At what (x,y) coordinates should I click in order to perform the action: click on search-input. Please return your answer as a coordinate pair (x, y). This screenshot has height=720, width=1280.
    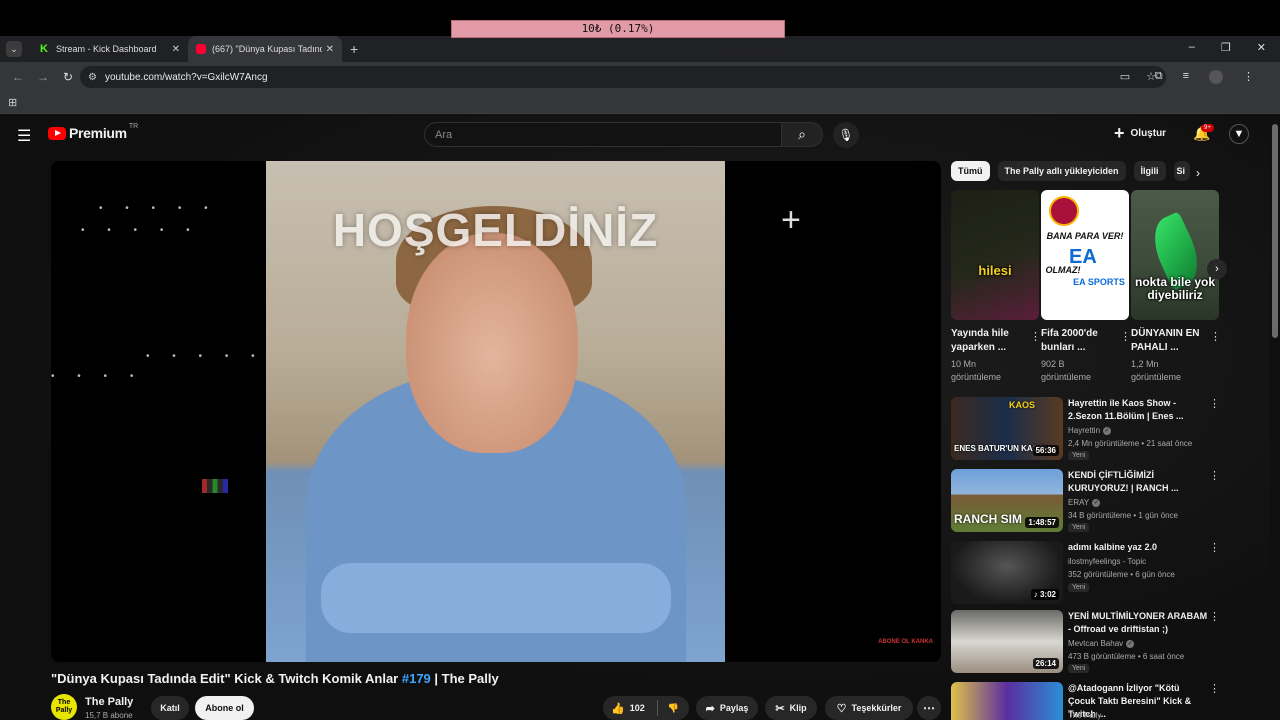
    Looking at the image, I should click on (603, 134).